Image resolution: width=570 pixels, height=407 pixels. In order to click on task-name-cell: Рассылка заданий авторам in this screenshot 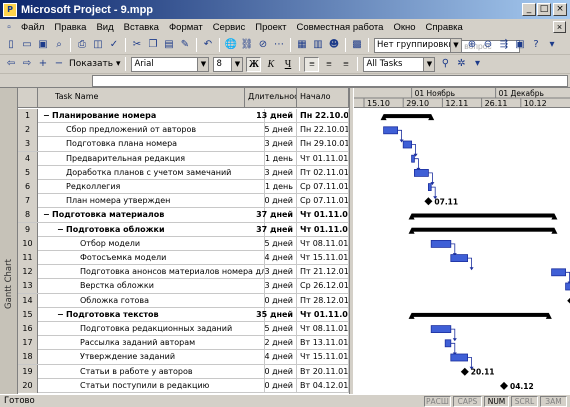, I will do `click(152, 343)`.